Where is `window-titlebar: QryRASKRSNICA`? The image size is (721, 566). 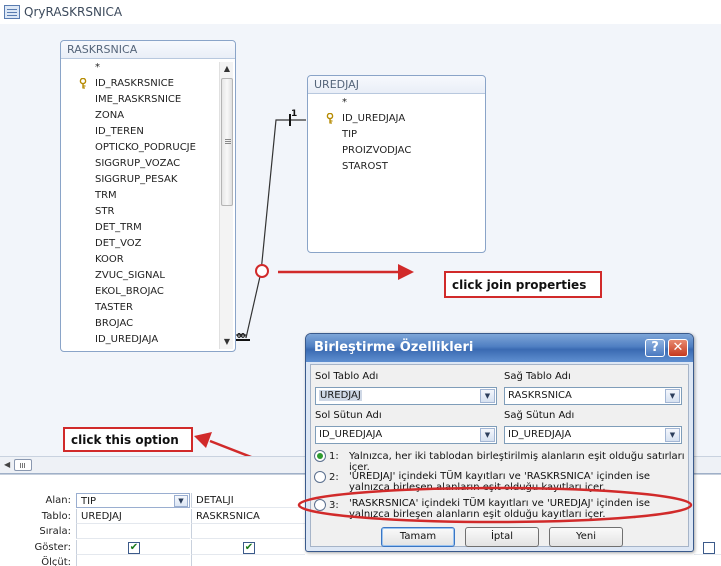
window-titlebar: QryRASKRSNICA is located at coordinates (360, 12).